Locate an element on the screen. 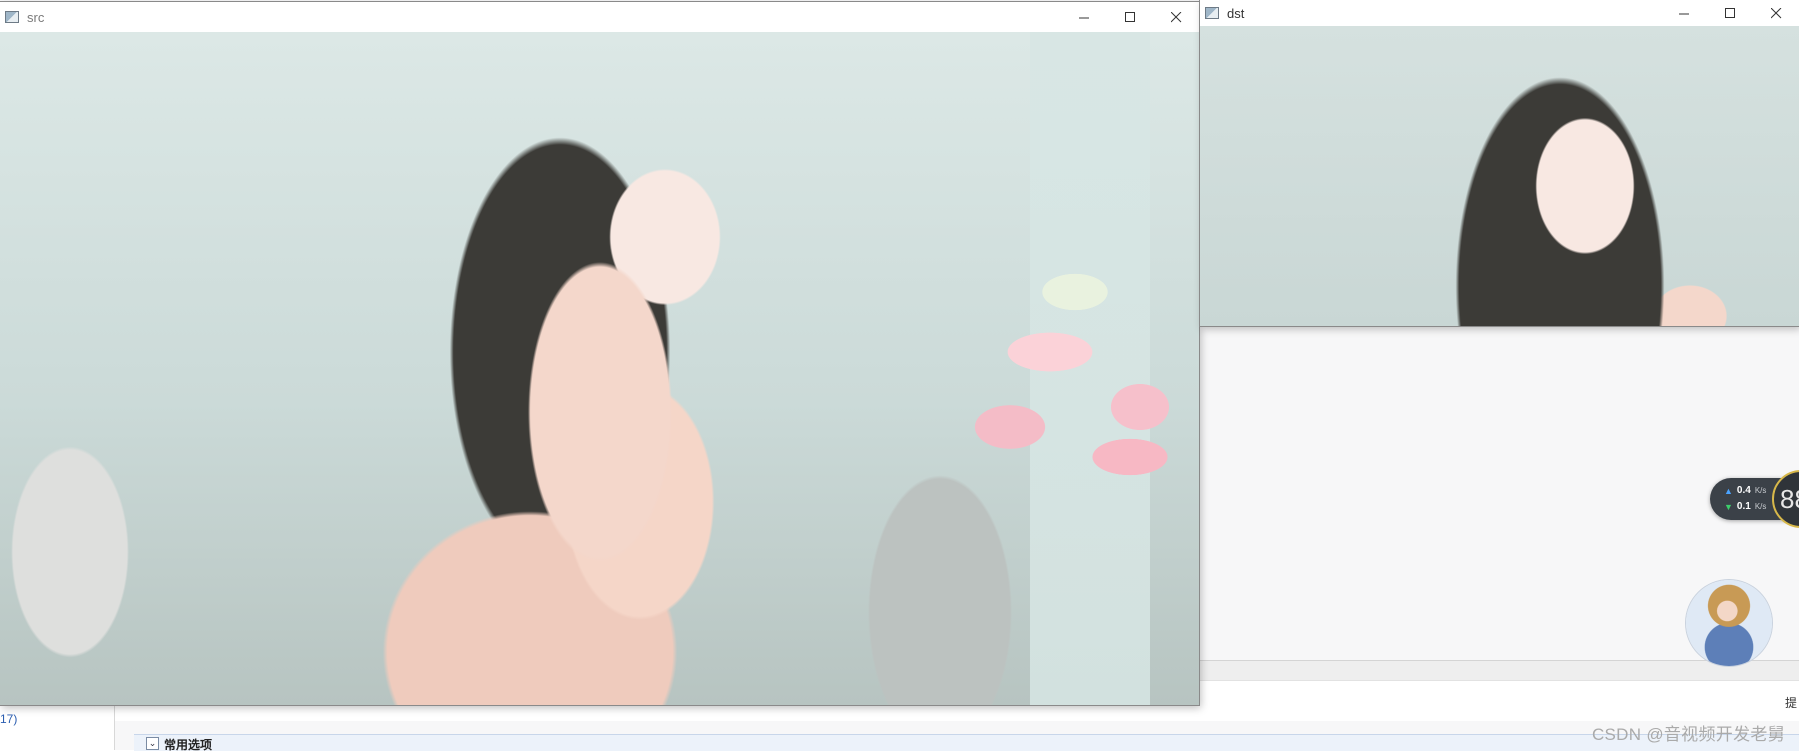  dst-window-titlebar: dst is located at coordinates (1499, 13).